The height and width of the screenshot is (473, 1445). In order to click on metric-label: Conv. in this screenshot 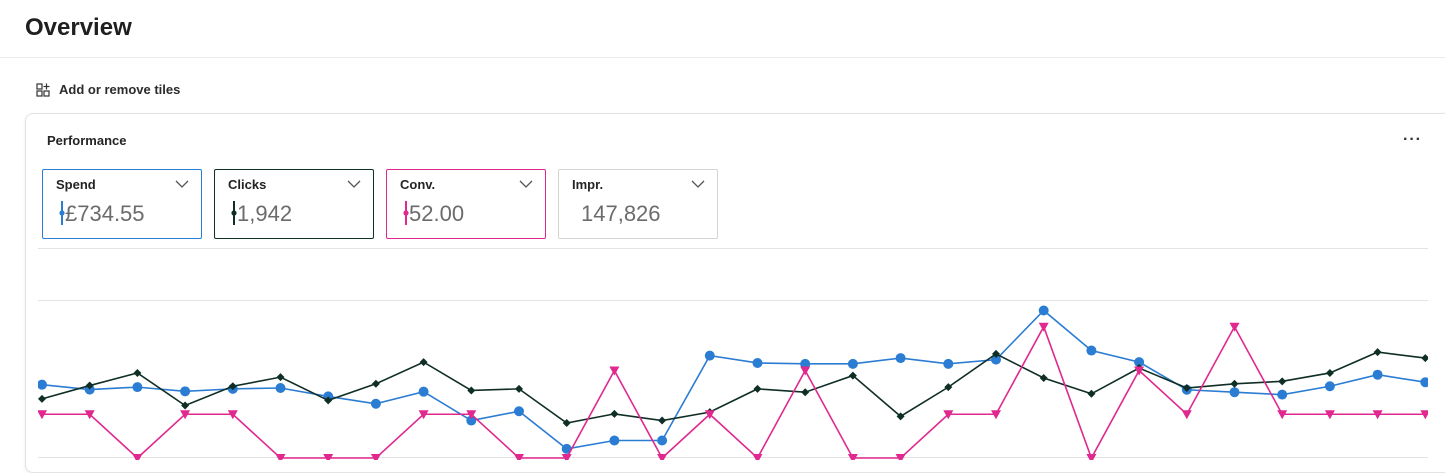, I will do `click(418, 184)`.